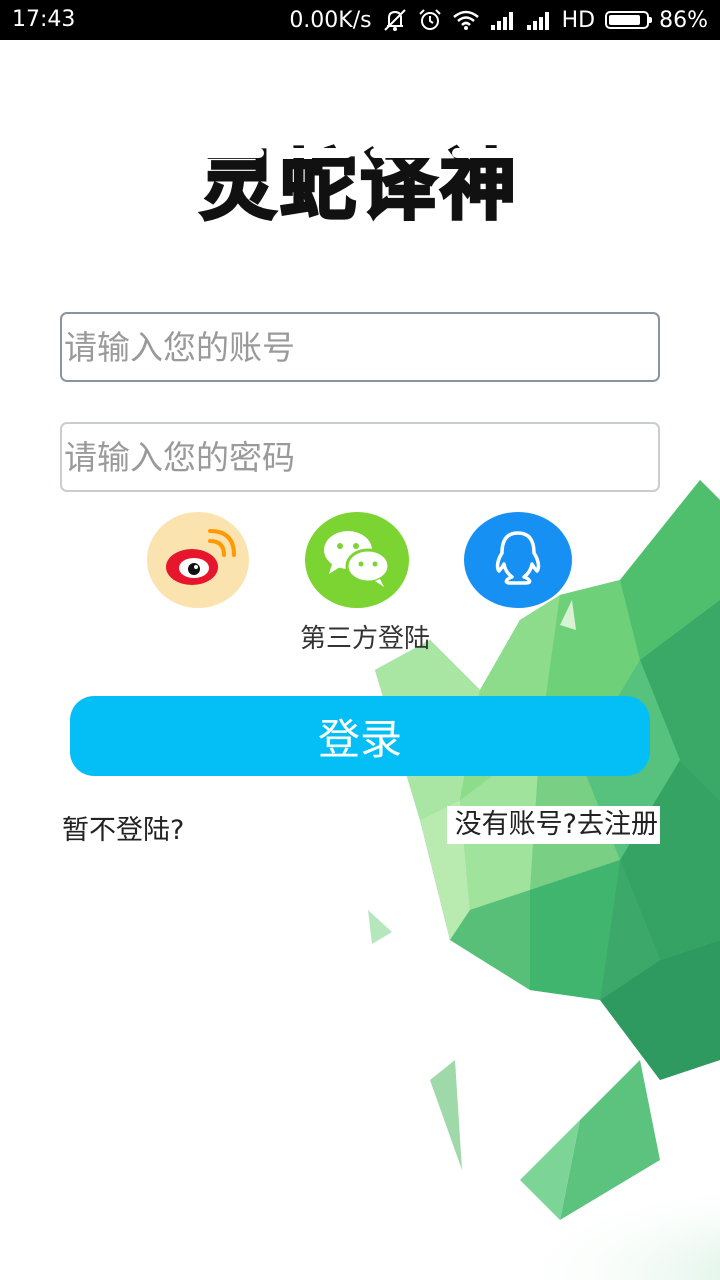 Image resolution: width=720 pixels, height=1280 pixels. What do you see at coordinates (360, 186) in the screenshot?
I see `app-logo: 灵蛇译神` at bounding box center [360, 186].